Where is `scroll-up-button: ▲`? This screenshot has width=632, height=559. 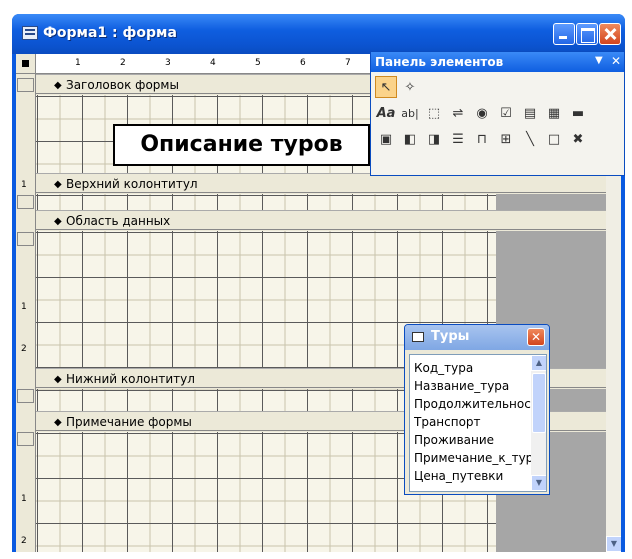 scroll-up-button: ▲ is located at coordinates (538, 363).